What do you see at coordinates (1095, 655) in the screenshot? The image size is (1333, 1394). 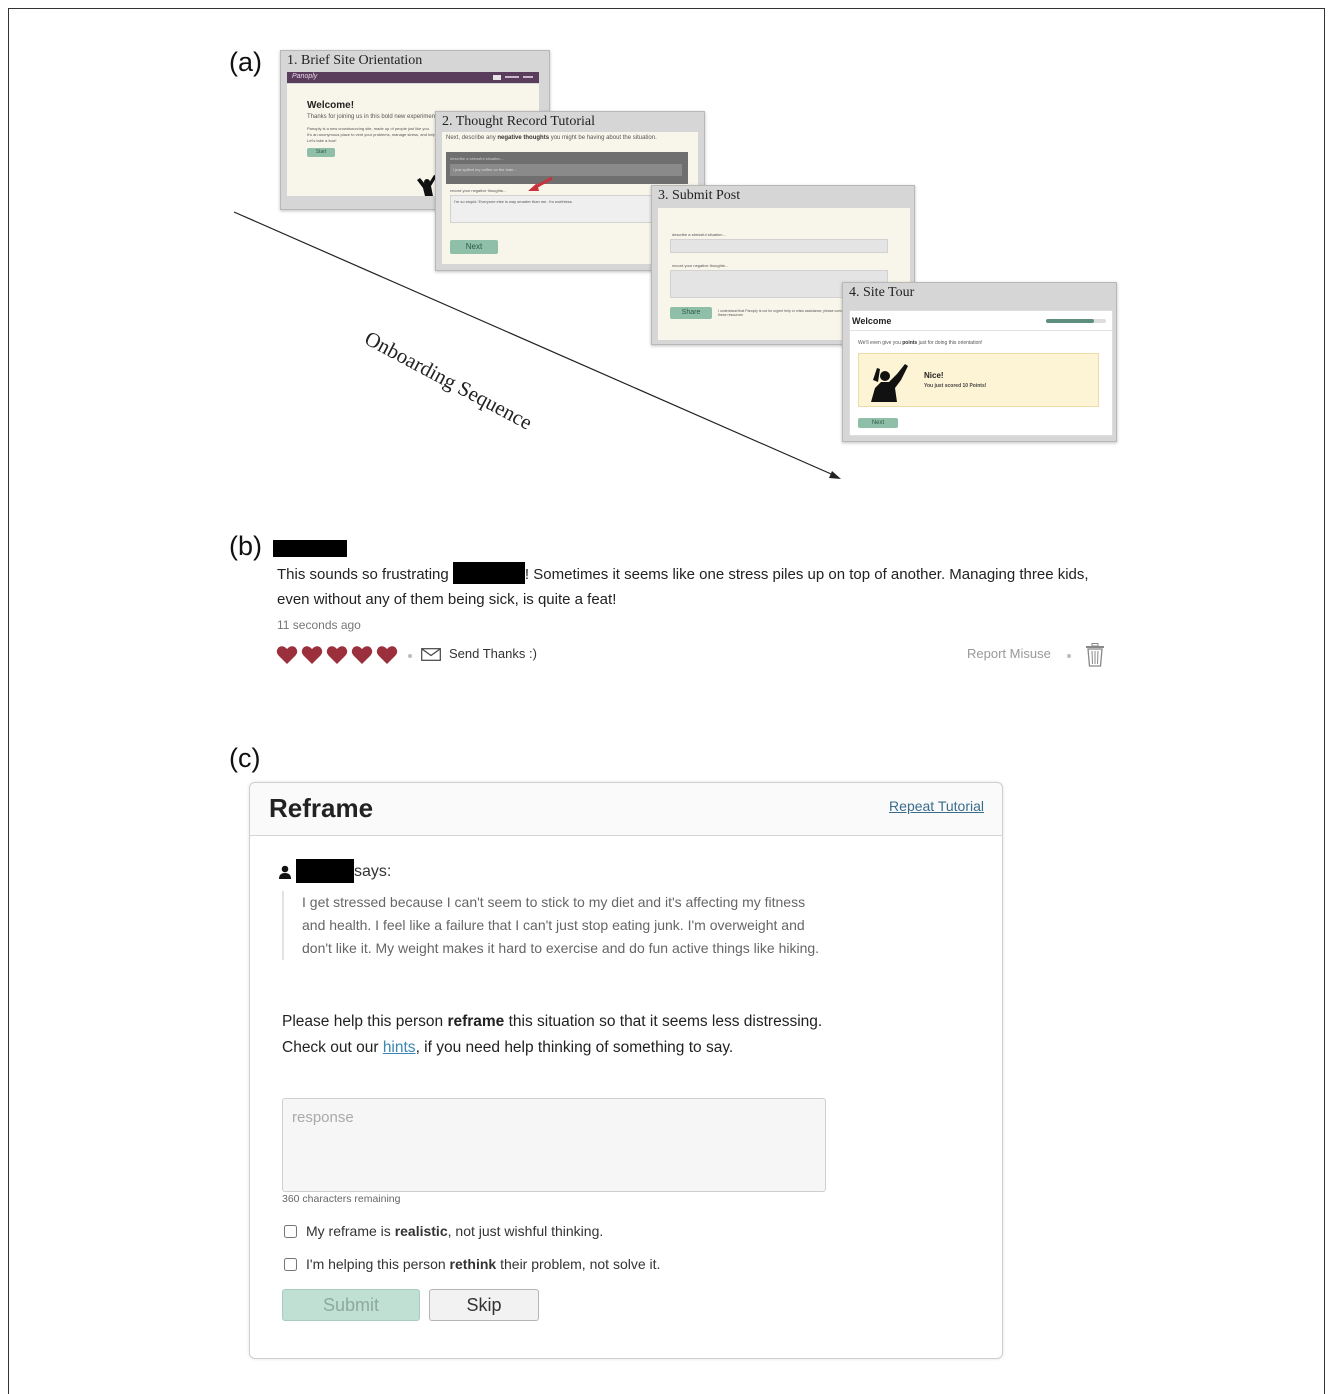 I see `trash-icon` at bounding box center [1095, 655].